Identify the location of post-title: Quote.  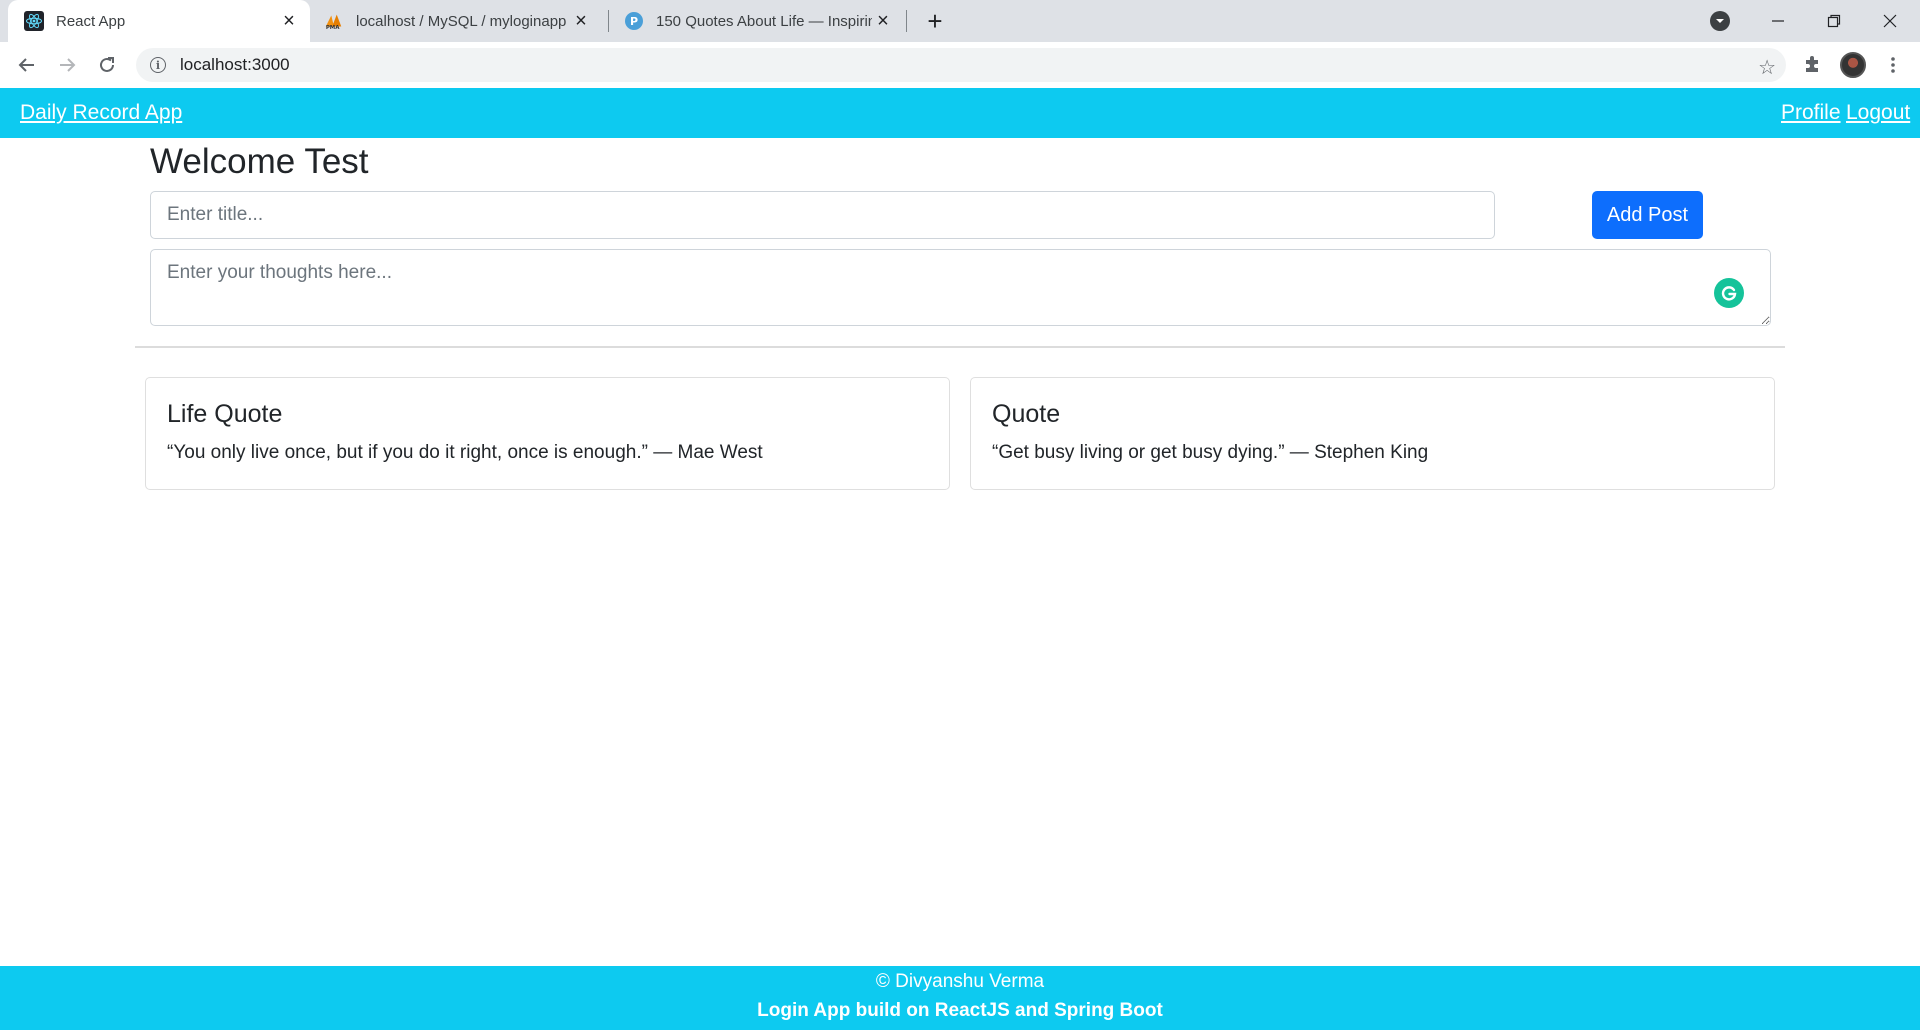
(1026, 414).